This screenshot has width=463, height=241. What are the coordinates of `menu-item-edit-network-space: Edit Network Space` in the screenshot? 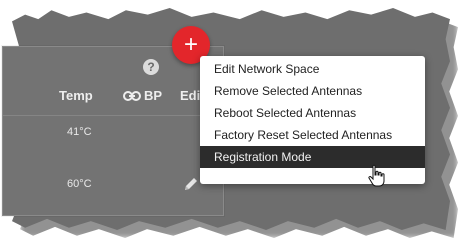 It's located at (312, 69).